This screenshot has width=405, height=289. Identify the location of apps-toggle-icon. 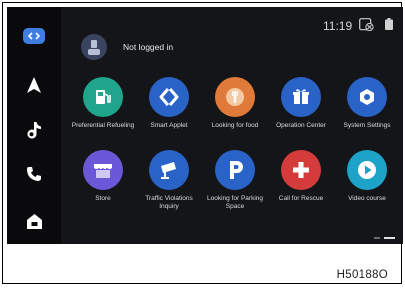
(34, 36).